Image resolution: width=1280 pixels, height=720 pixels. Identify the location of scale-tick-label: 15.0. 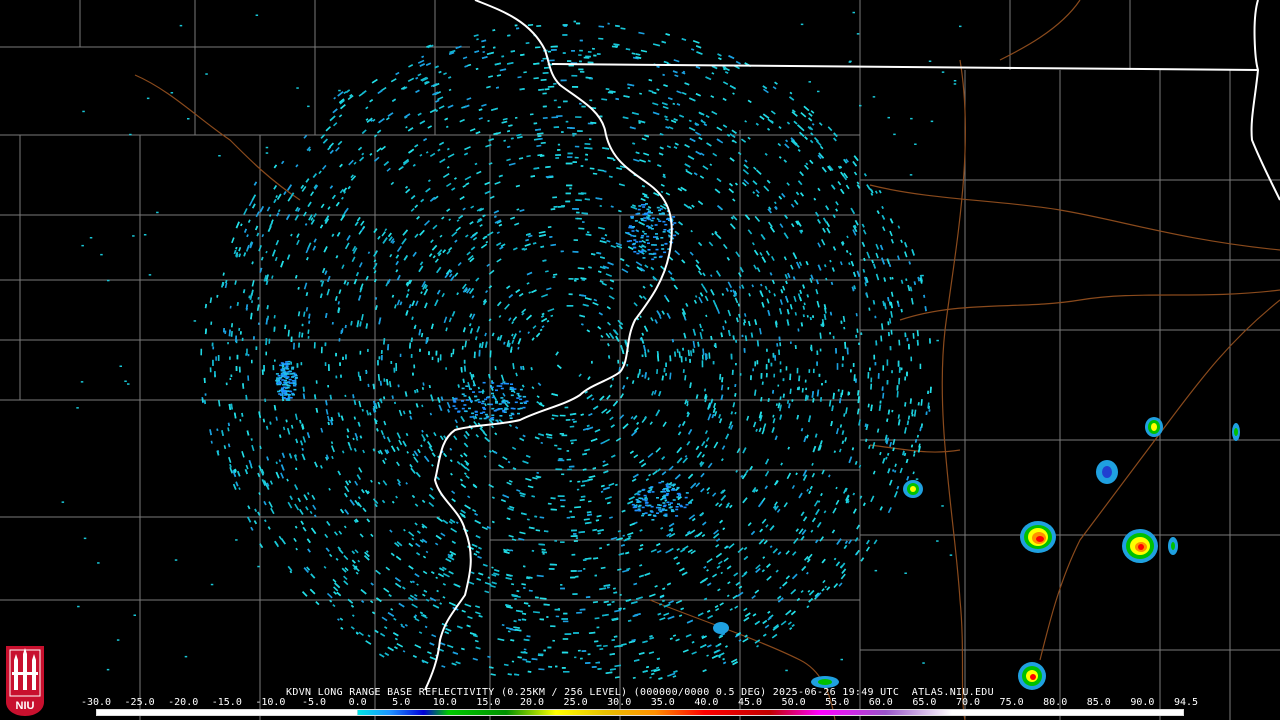
(488, 702).